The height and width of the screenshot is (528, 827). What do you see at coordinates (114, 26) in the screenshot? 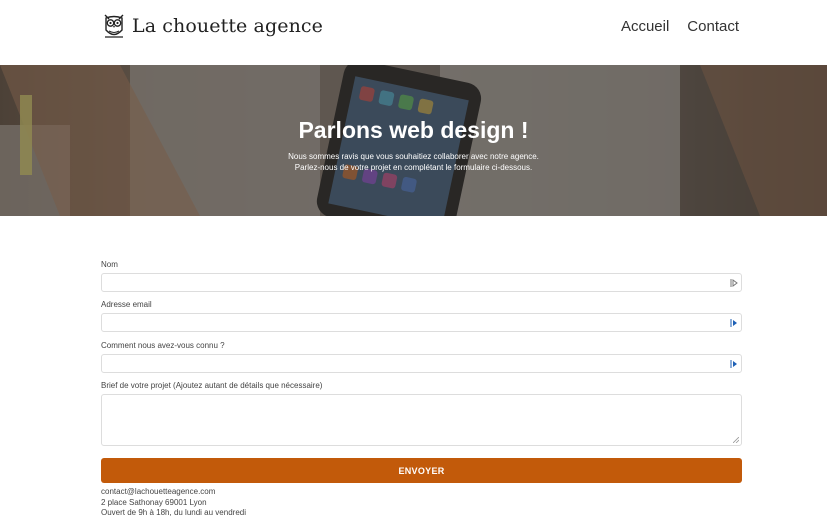
I see `owl-icon` at bounding box center [114, 26].